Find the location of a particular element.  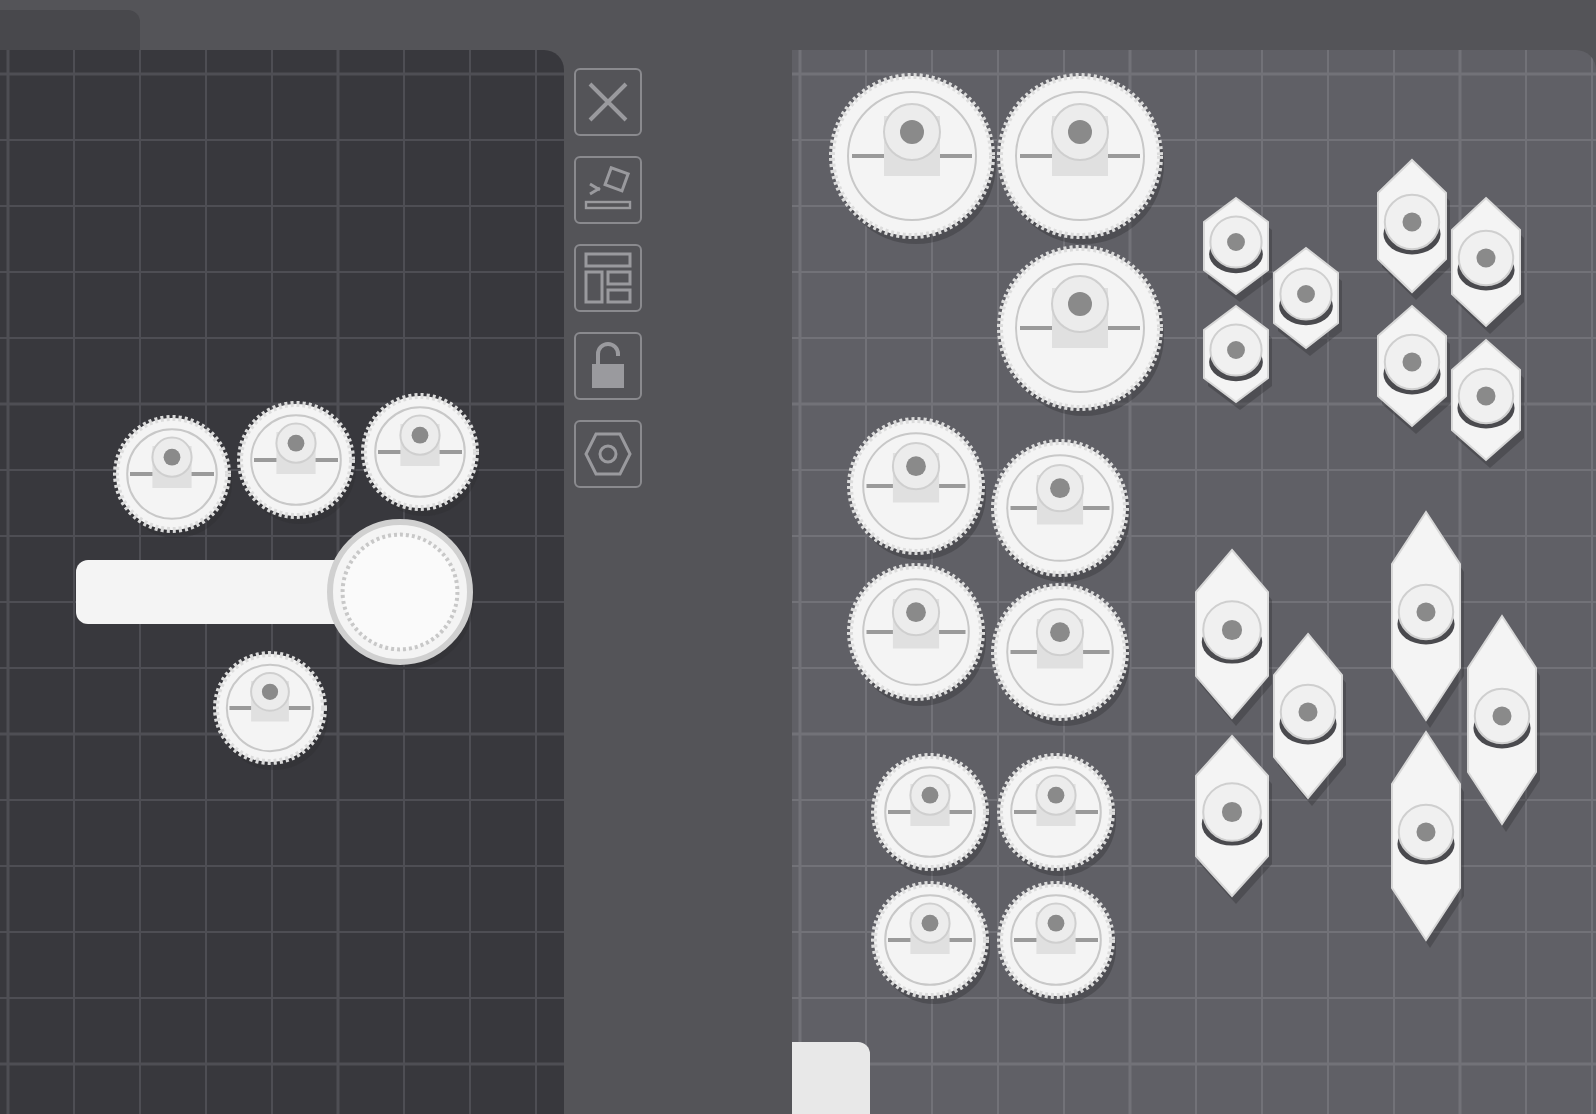

arrange-button is located at coordinates (608, 190).